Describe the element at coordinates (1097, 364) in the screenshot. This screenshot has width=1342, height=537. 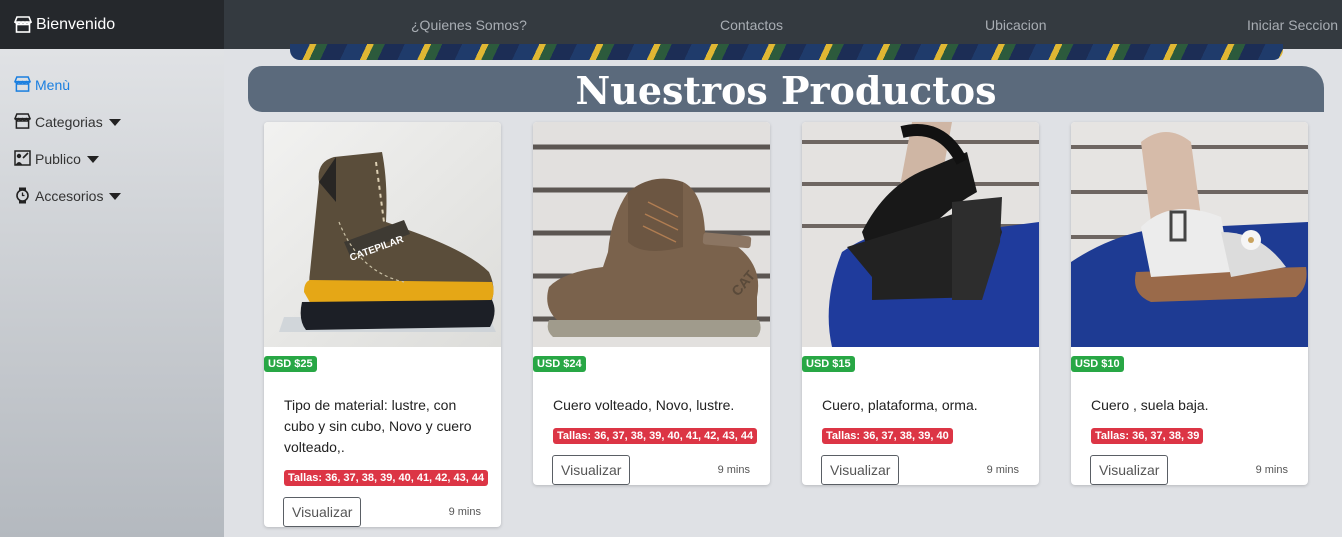
I see `price-badge: USD $10` at that location.